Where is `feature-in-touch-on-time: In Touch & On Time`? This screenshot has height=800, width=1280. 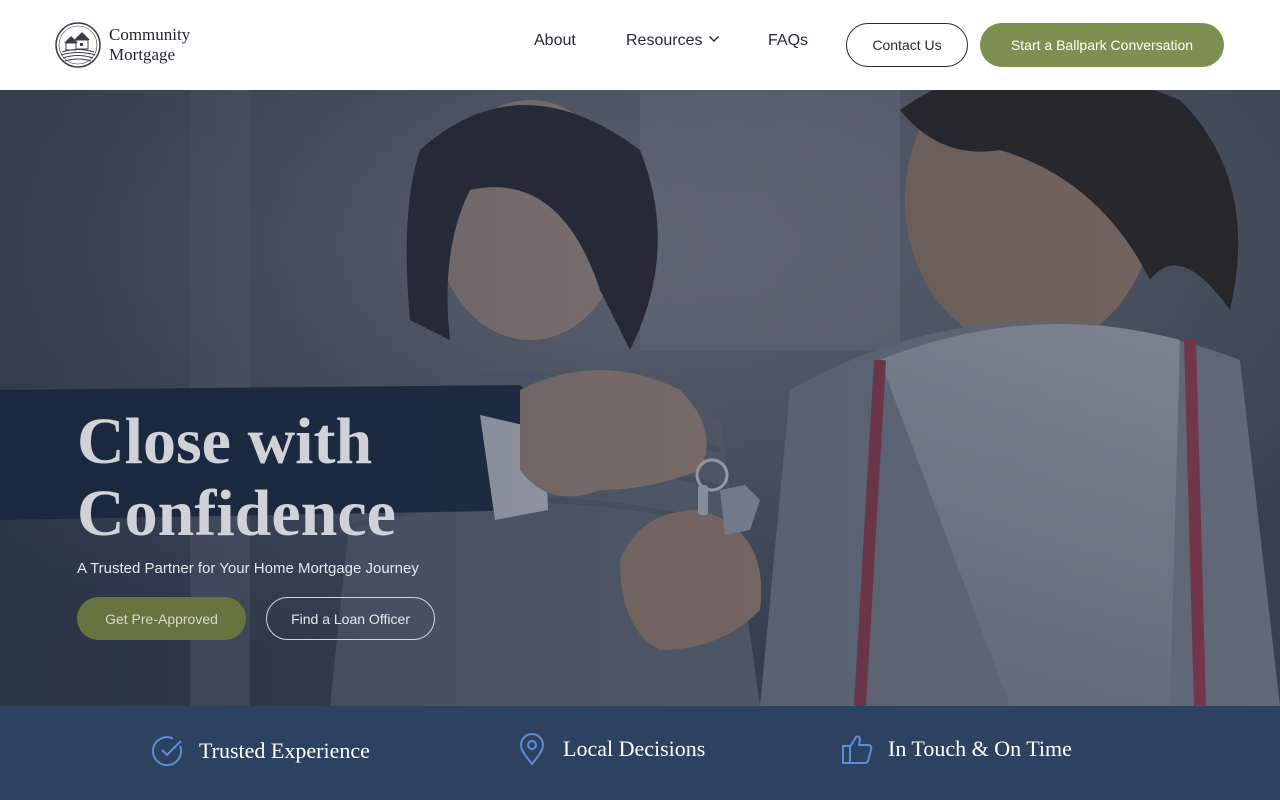 feature-in-touch-on-time: In Touch & On Time is located at coordinates (956, 749).